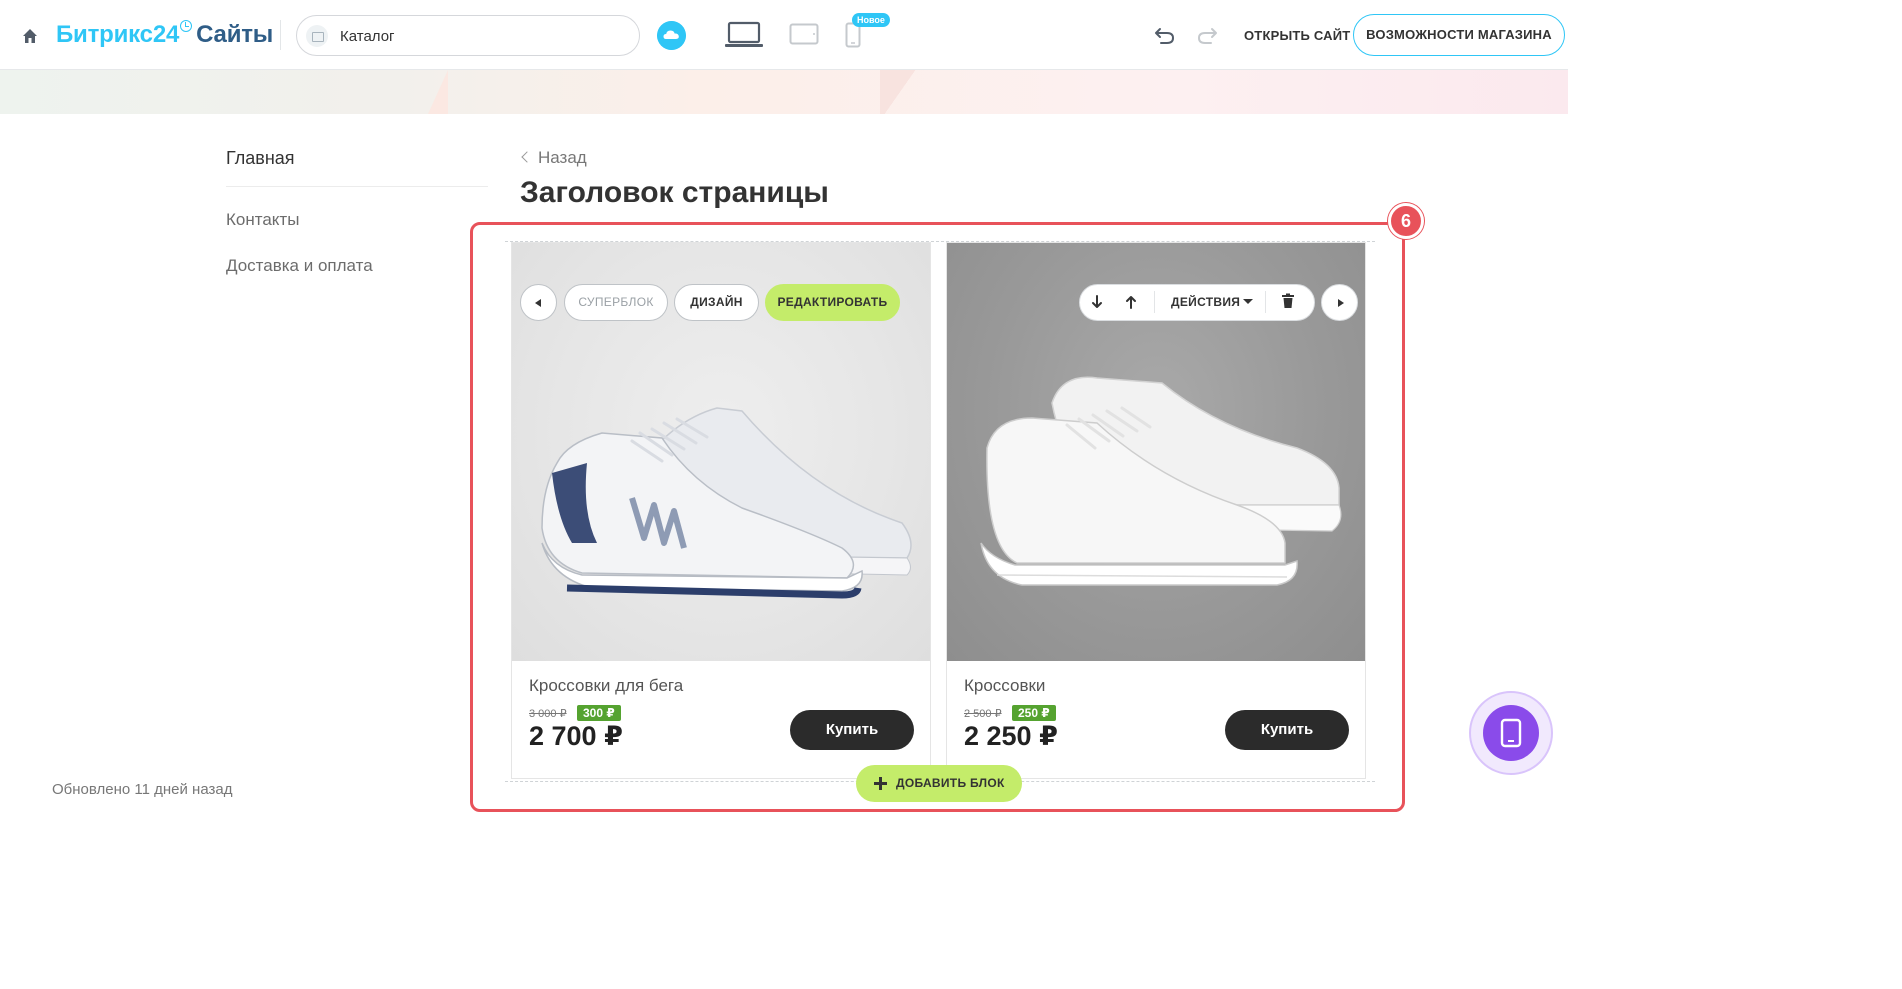 The height and width of the screenshot is (989, 1902). What do you see at coordinates (562, 157) in the screenshot?
I see `back-label: Назад` at bounding box center [562, 157].